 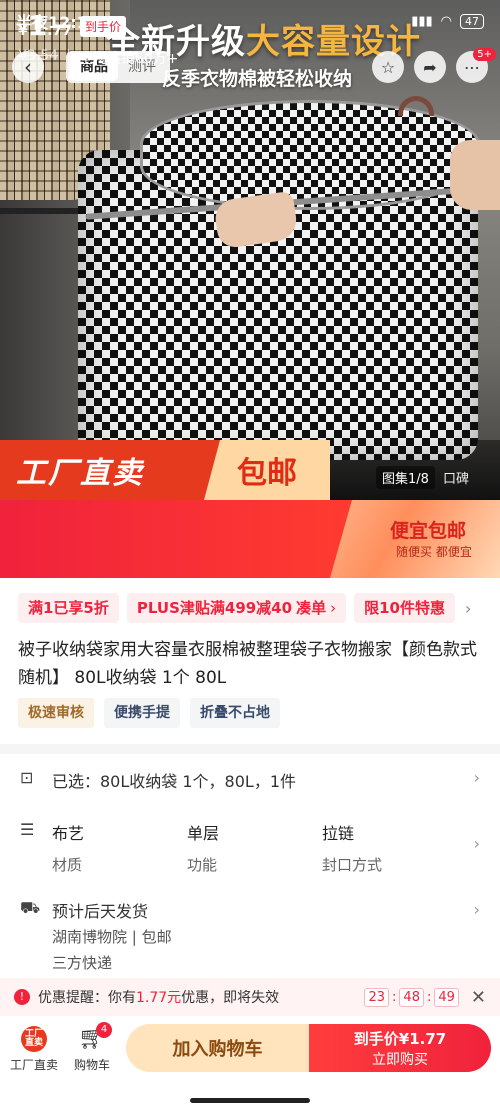 I want to click on price-meta: ¥3.54 | 全网热销60万+, so click(x=98, y=58).